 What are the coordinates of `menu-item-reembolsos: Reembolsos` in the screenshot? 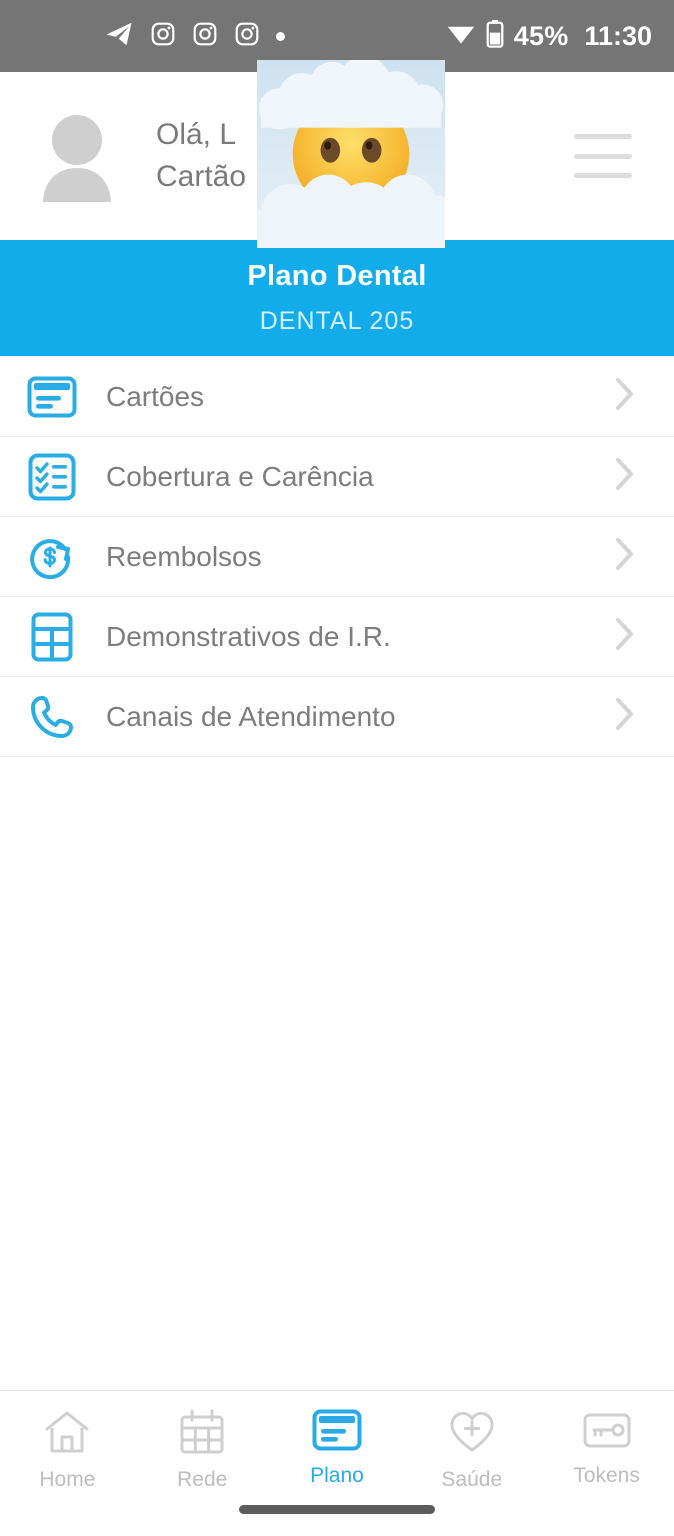 It's located at (337, 557).